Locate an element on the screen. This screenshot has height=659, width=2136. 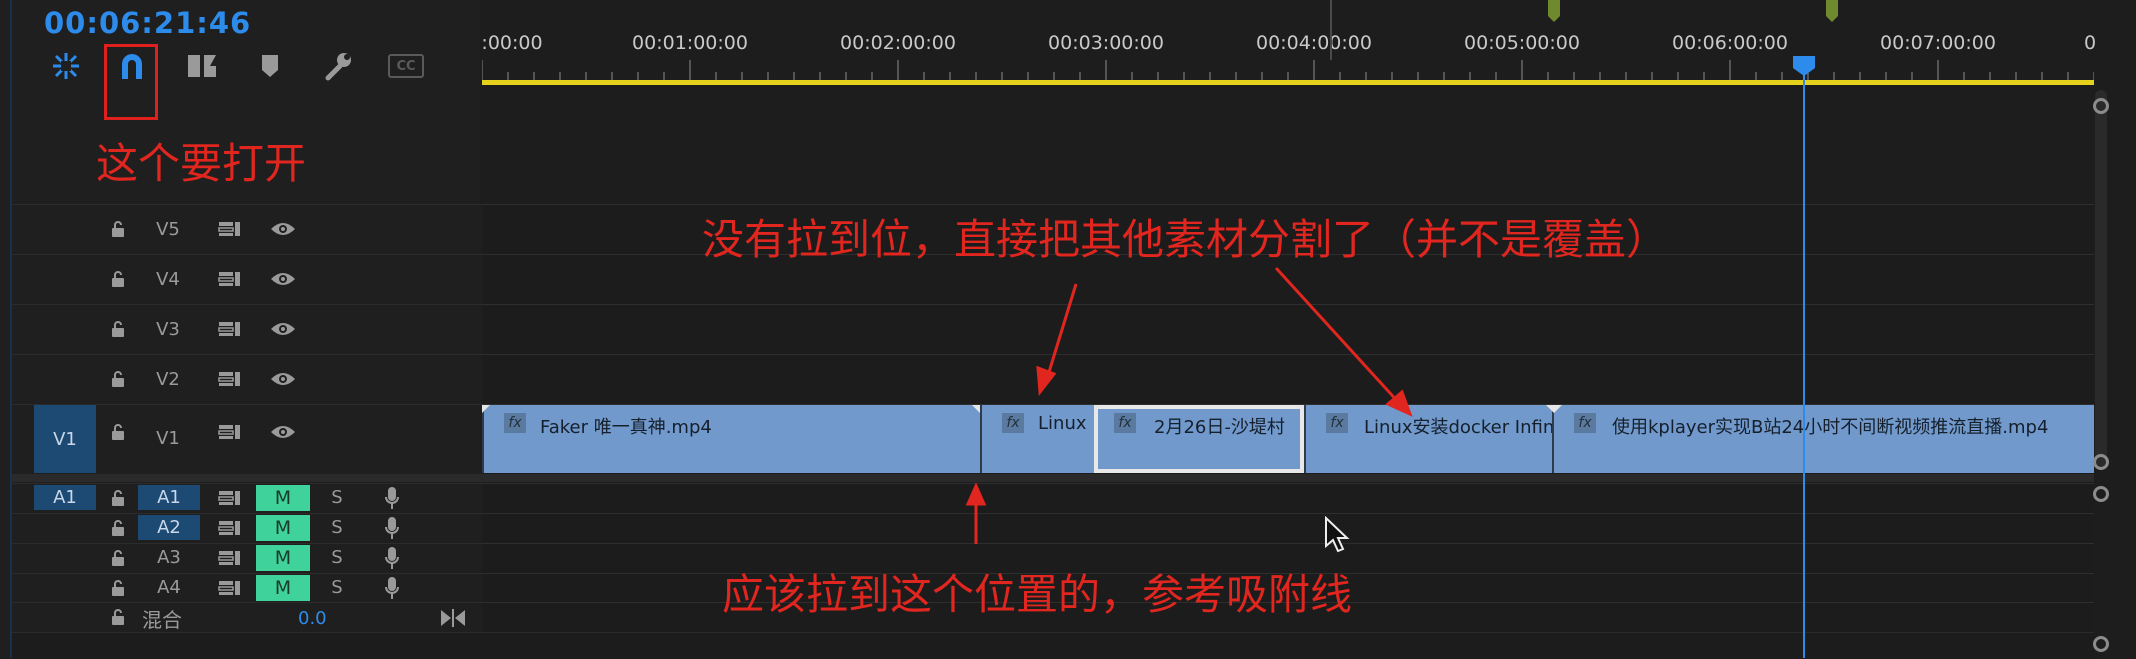
annotation-split-hint: 没有拉到位，直接把其他素材分割了（并不是覆盖） is located at coordinates (1185, 239).